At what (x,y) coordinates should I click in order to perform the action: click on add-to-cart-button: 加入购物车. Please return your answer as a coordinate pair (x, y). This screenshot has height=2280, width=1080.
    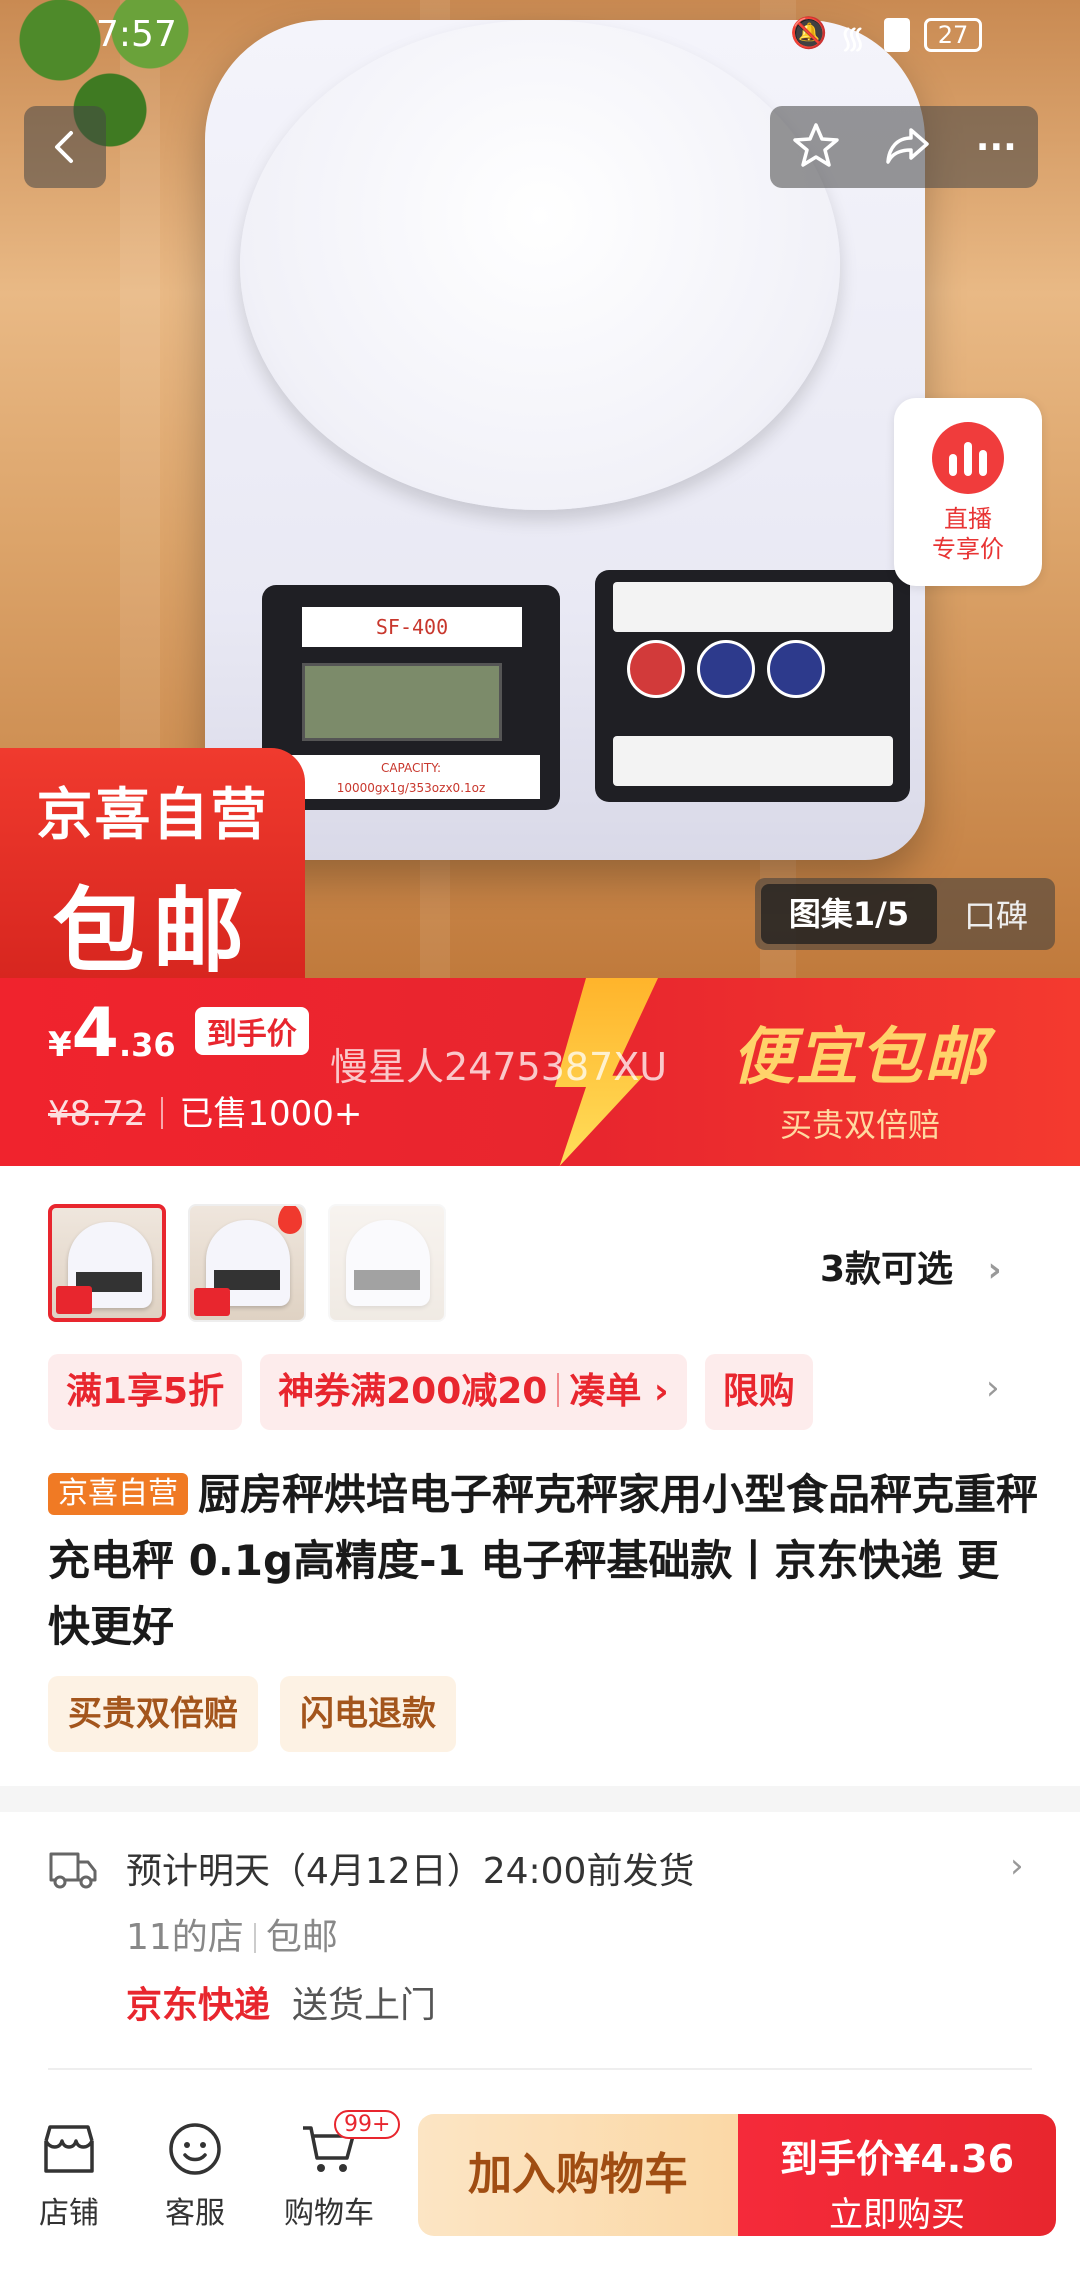
    Looking at the image, I should click on (578, 2175).